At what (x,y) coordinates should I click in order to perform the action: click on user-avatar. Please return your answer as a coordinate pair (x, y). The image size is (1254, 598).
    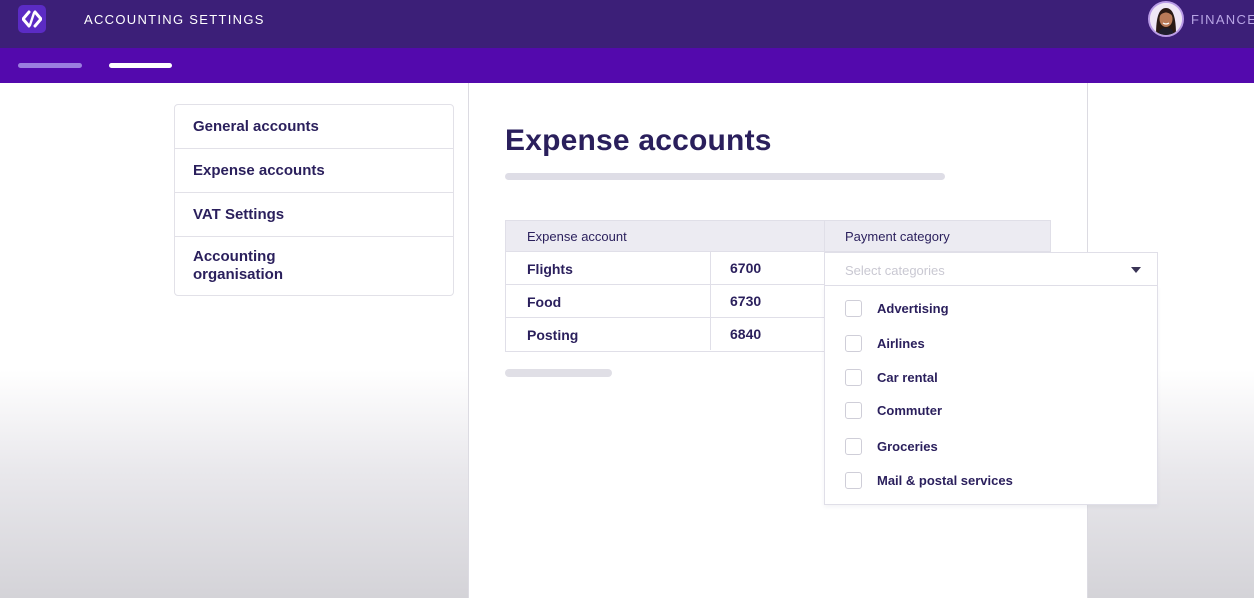
    Looking at the image, I should click on (1166, 19).